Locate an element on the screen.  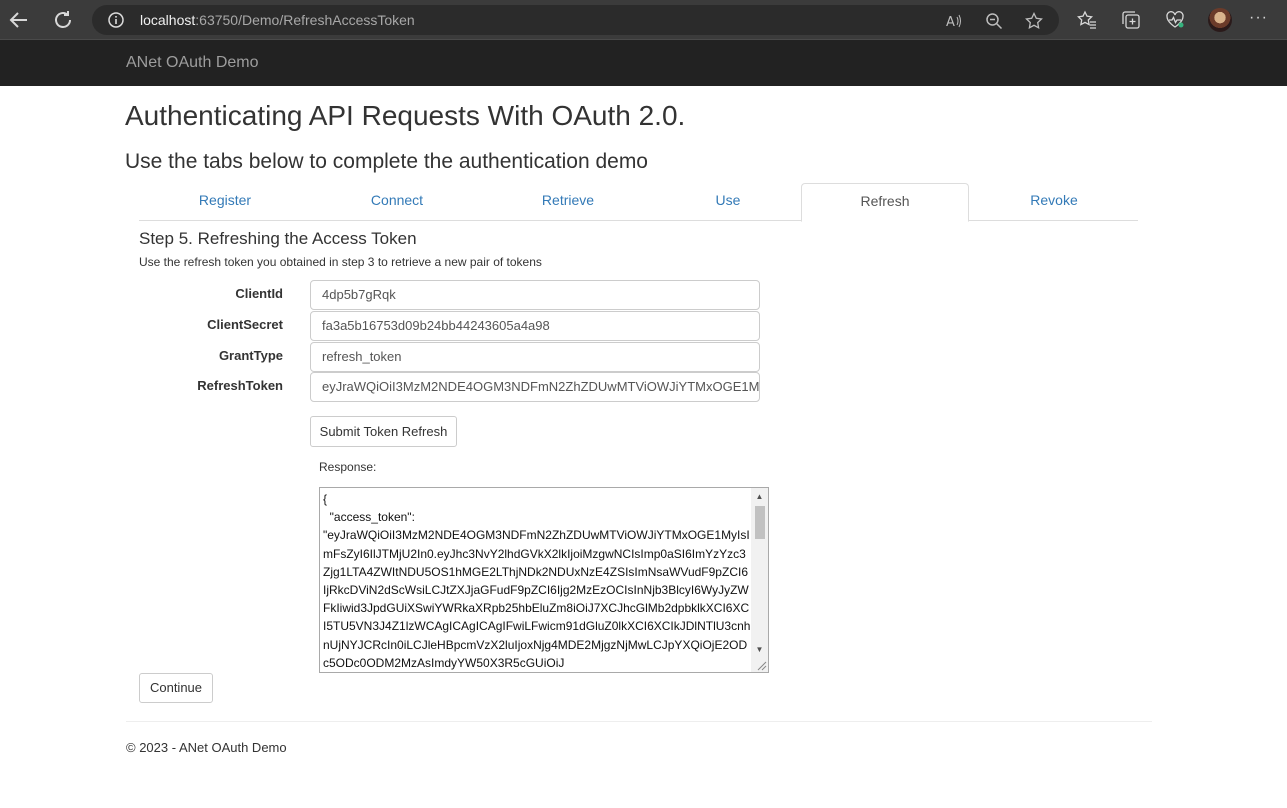
profile-avatar is located at coordinates (1220, 20).